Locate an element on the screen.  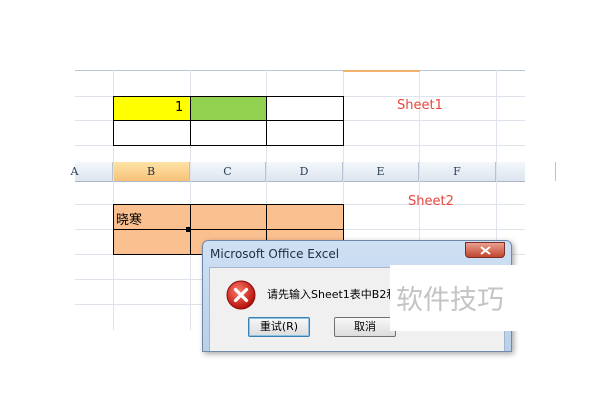
sheet1-cell-b2-value: 1 is located at coordinates (179, 107).